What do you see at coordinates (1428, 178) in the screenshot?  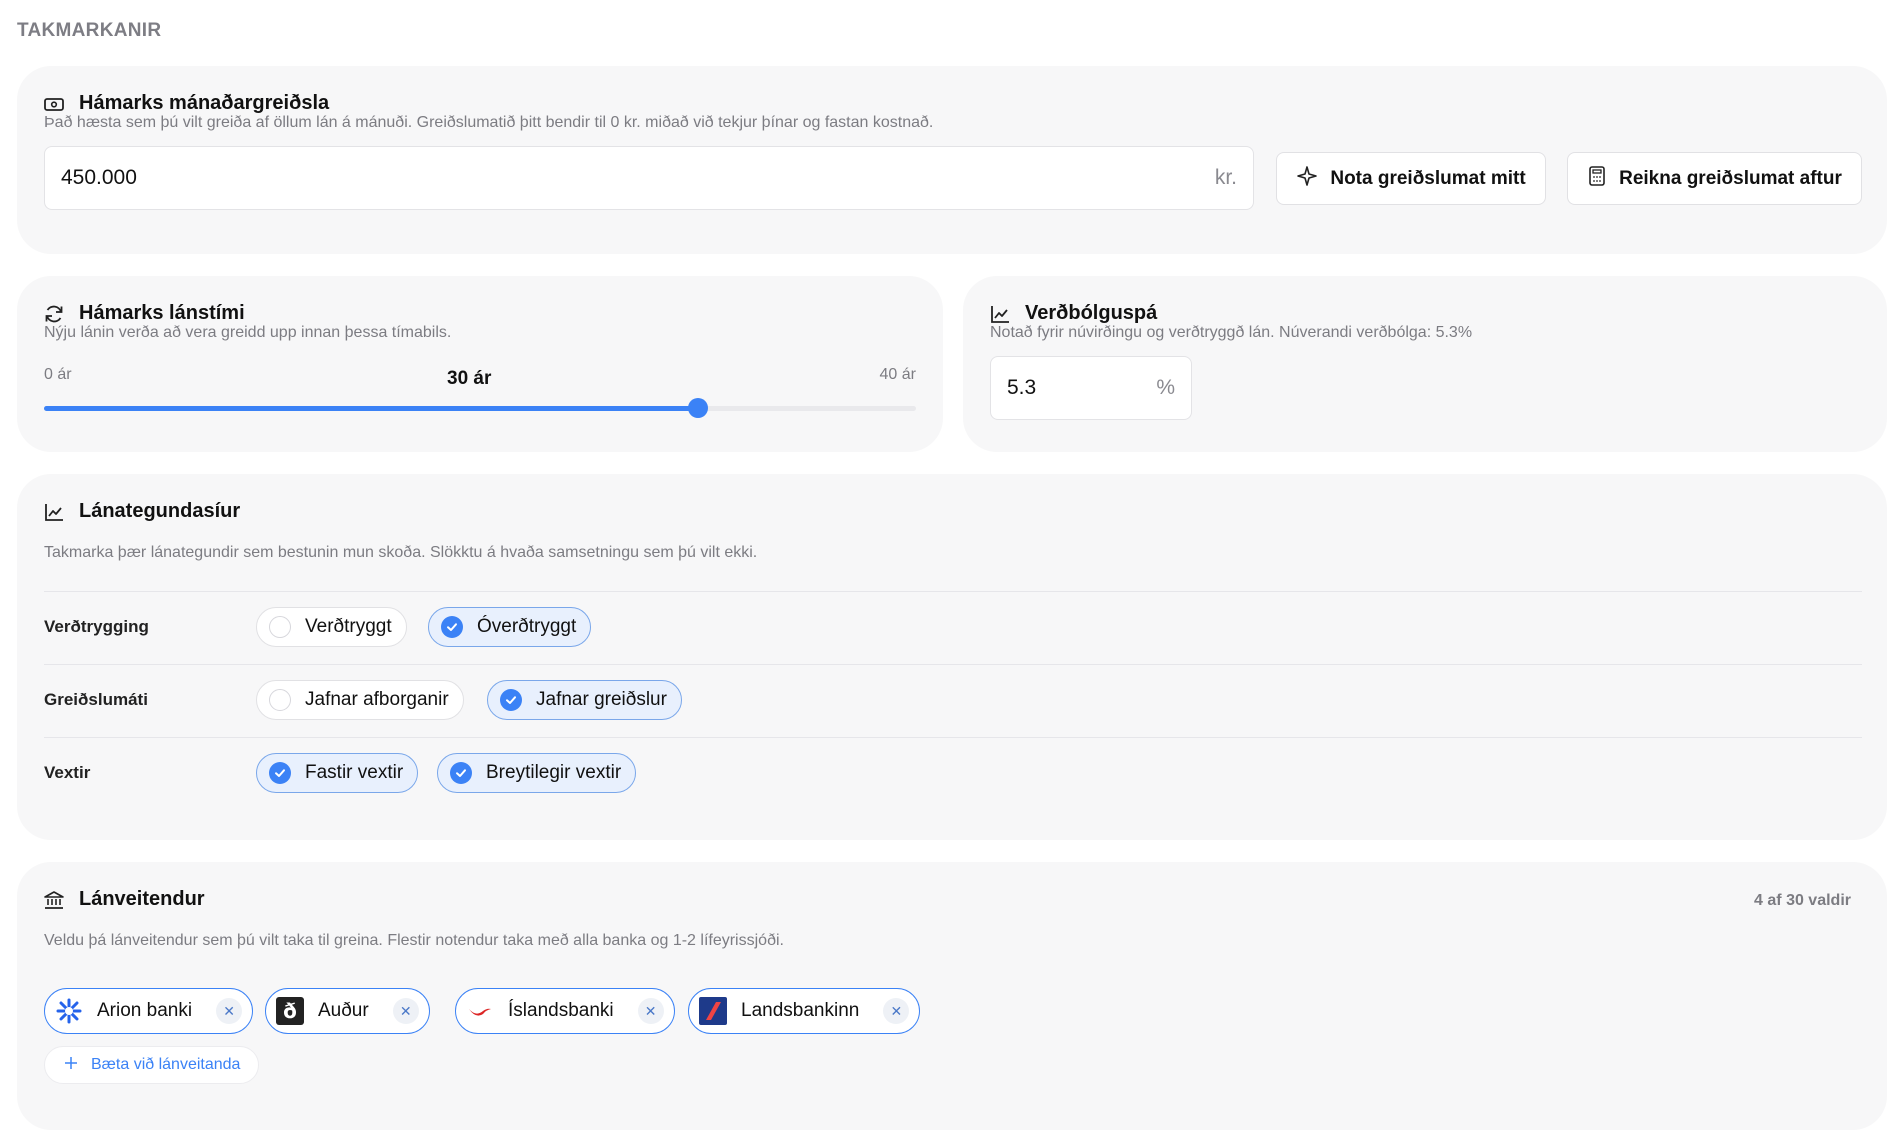 I see `use-assessment-label: Nota greiðslumat mitt` at bounding box center [1428, 178].